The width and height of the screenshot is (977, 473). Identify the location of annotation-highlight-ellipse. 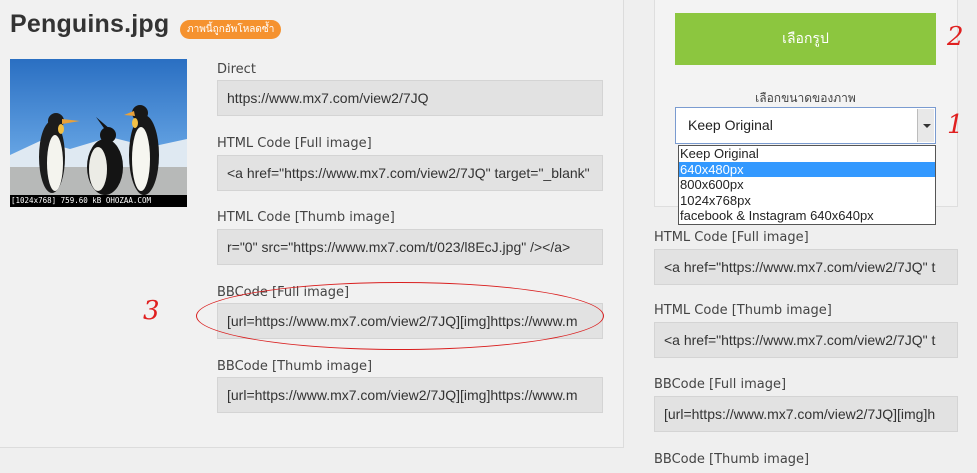
(400, 316).